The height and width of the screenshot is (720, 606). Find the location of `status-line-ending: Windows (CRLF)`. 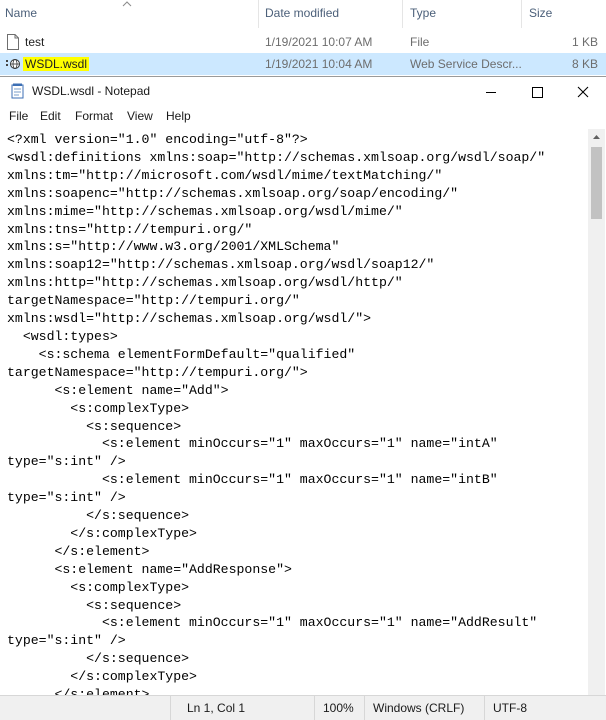

status-line-ending: Windows (CRLF) is located at coordinates (419, 708).